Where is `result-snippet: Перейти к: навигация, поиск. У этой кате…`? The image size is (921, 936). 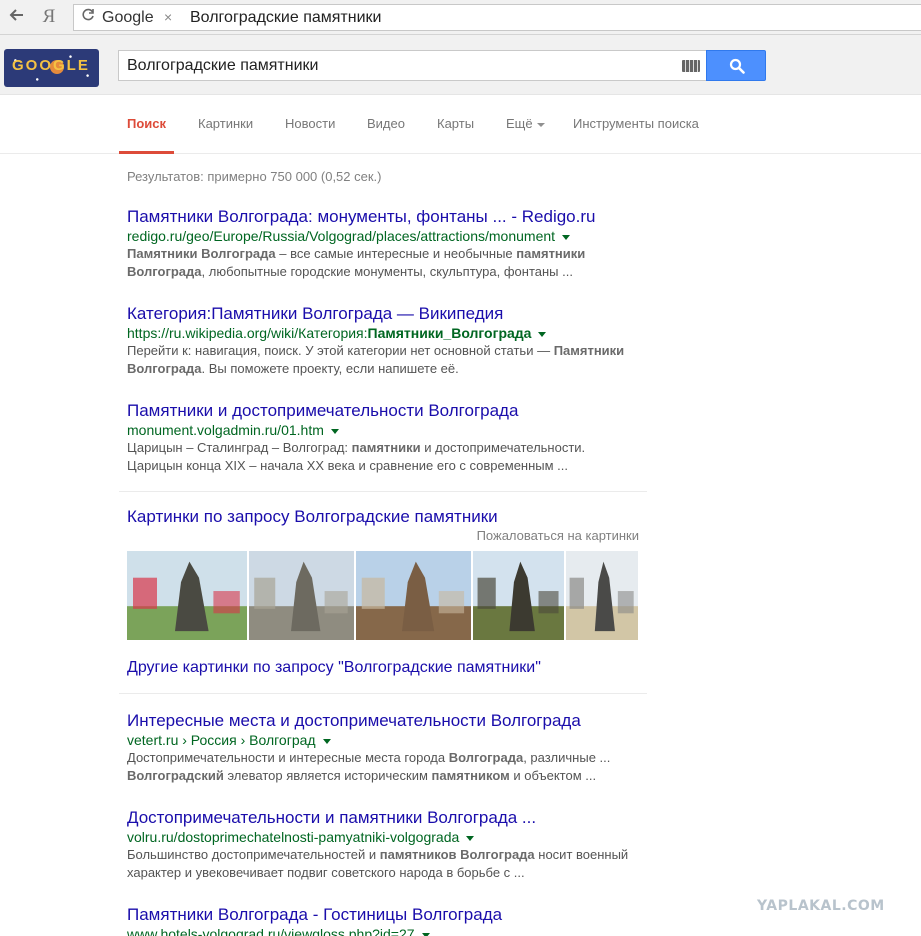
result-snippet: Перейти к: навигация, поиск. У этой кате… is located at coordinates (392, 360).